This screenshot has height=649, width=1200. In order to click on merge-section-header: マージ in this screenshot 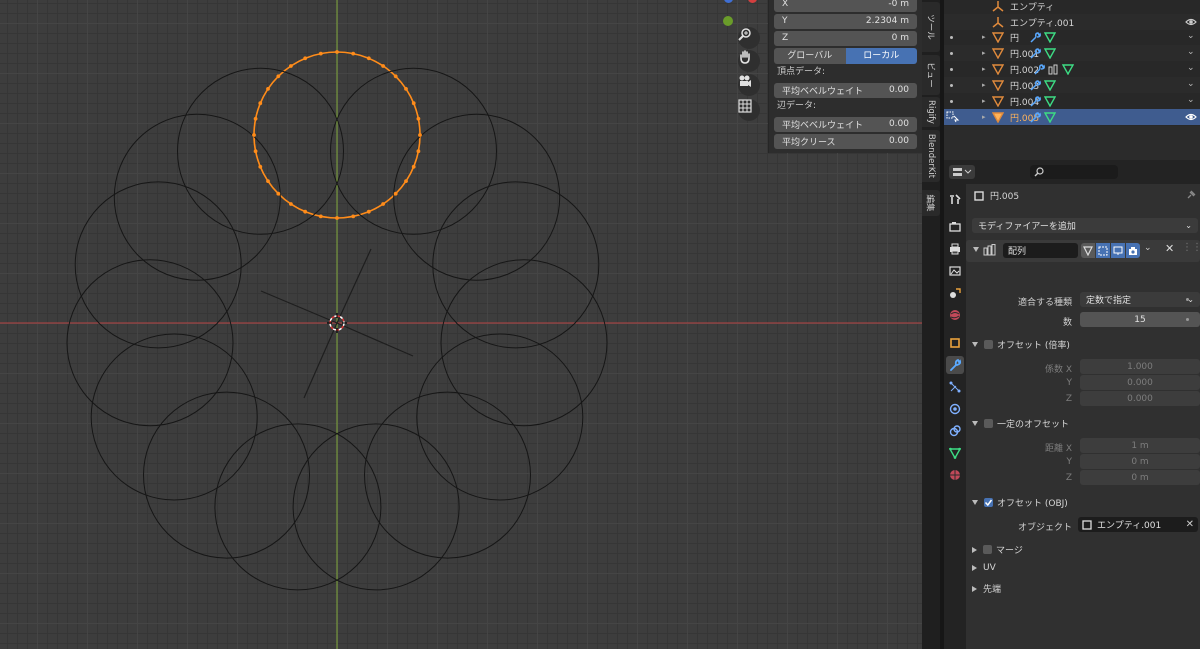, I will do `click(997, 549)`.